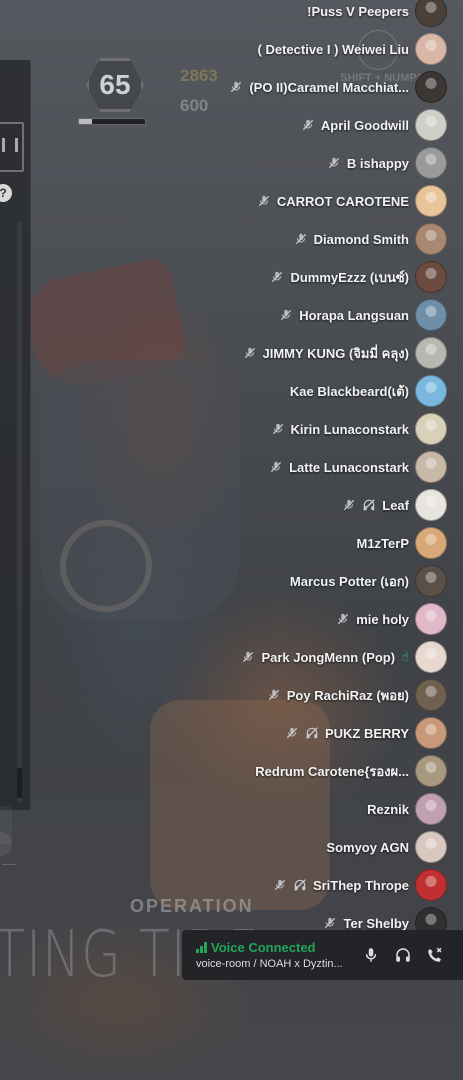 The width and height of the screenshot is (463, 1080). I want to click on level-progress-fill, so click(86, 121).